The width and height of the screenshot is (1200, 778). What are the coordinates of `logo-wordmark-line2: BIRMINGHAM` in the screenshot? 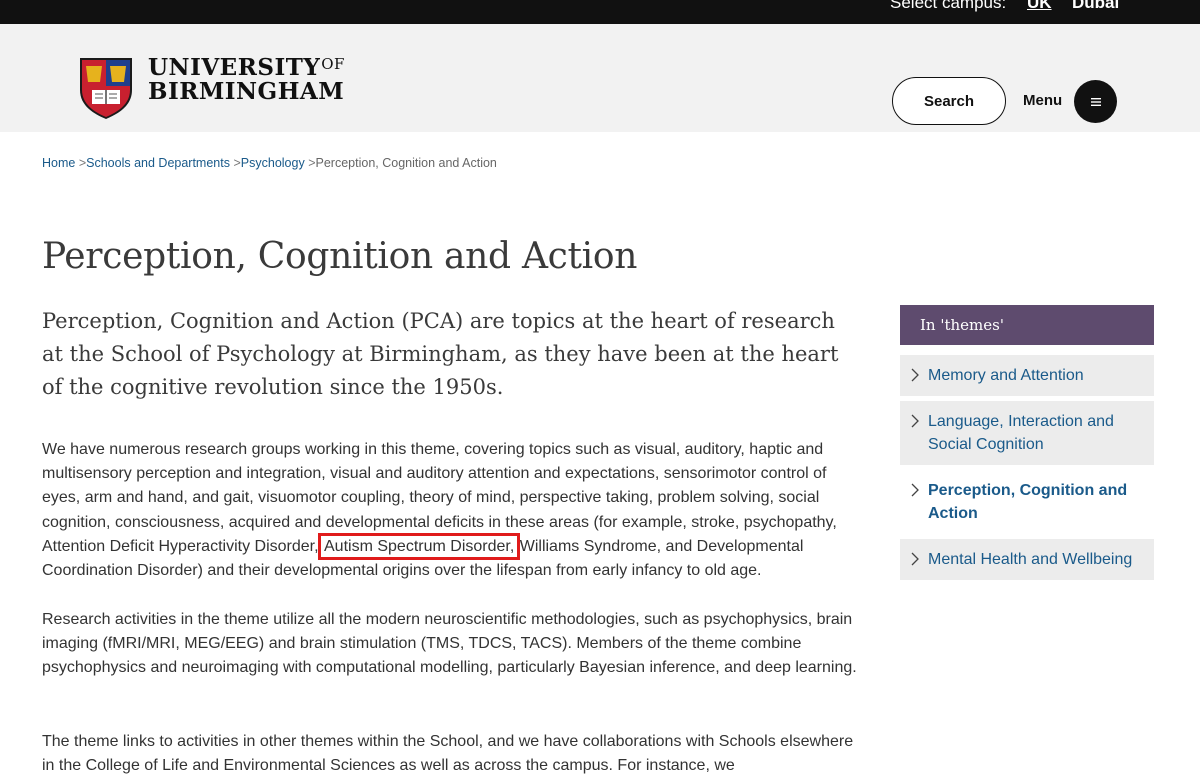 It's located at (246, 91).